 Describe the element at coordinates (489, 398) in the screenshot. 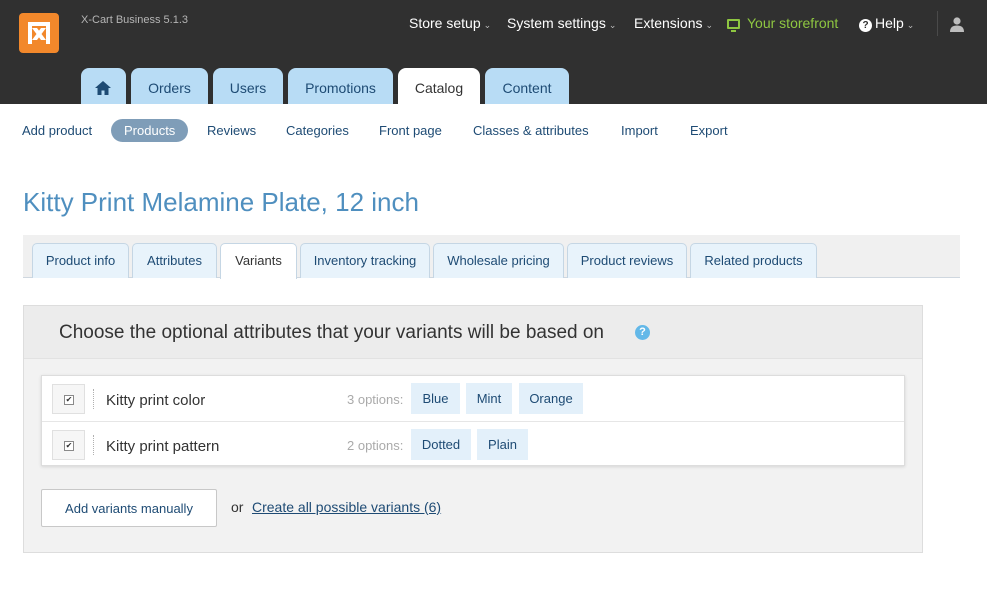

I see `option-chip: Mint` at that location.